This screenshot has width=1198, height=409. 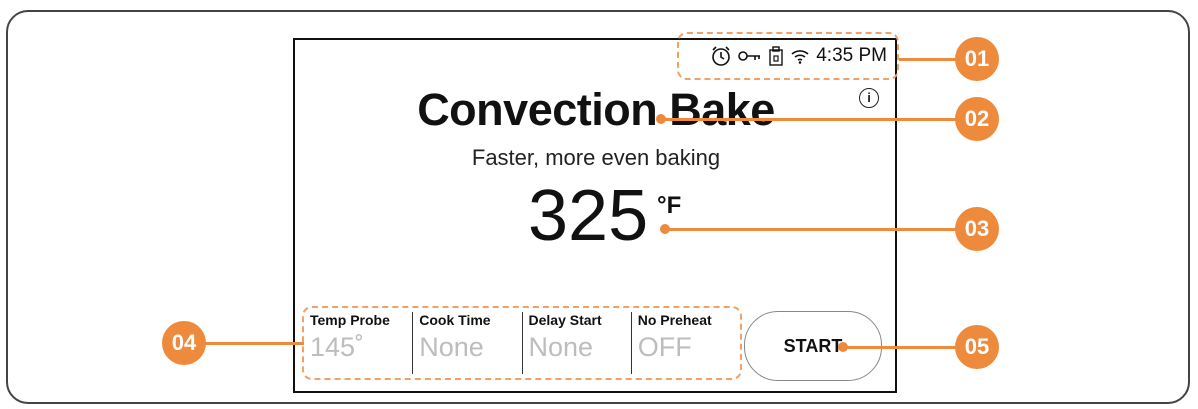 What do you see at coordinates (977, 229) in the screenshot?
I see `callout-badge-03: 03` at bounding box center [977, 229].